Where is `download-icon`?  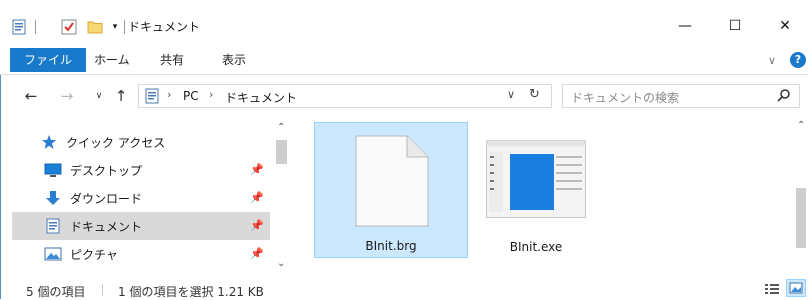 download-icon is located at coordinates (53, 198).